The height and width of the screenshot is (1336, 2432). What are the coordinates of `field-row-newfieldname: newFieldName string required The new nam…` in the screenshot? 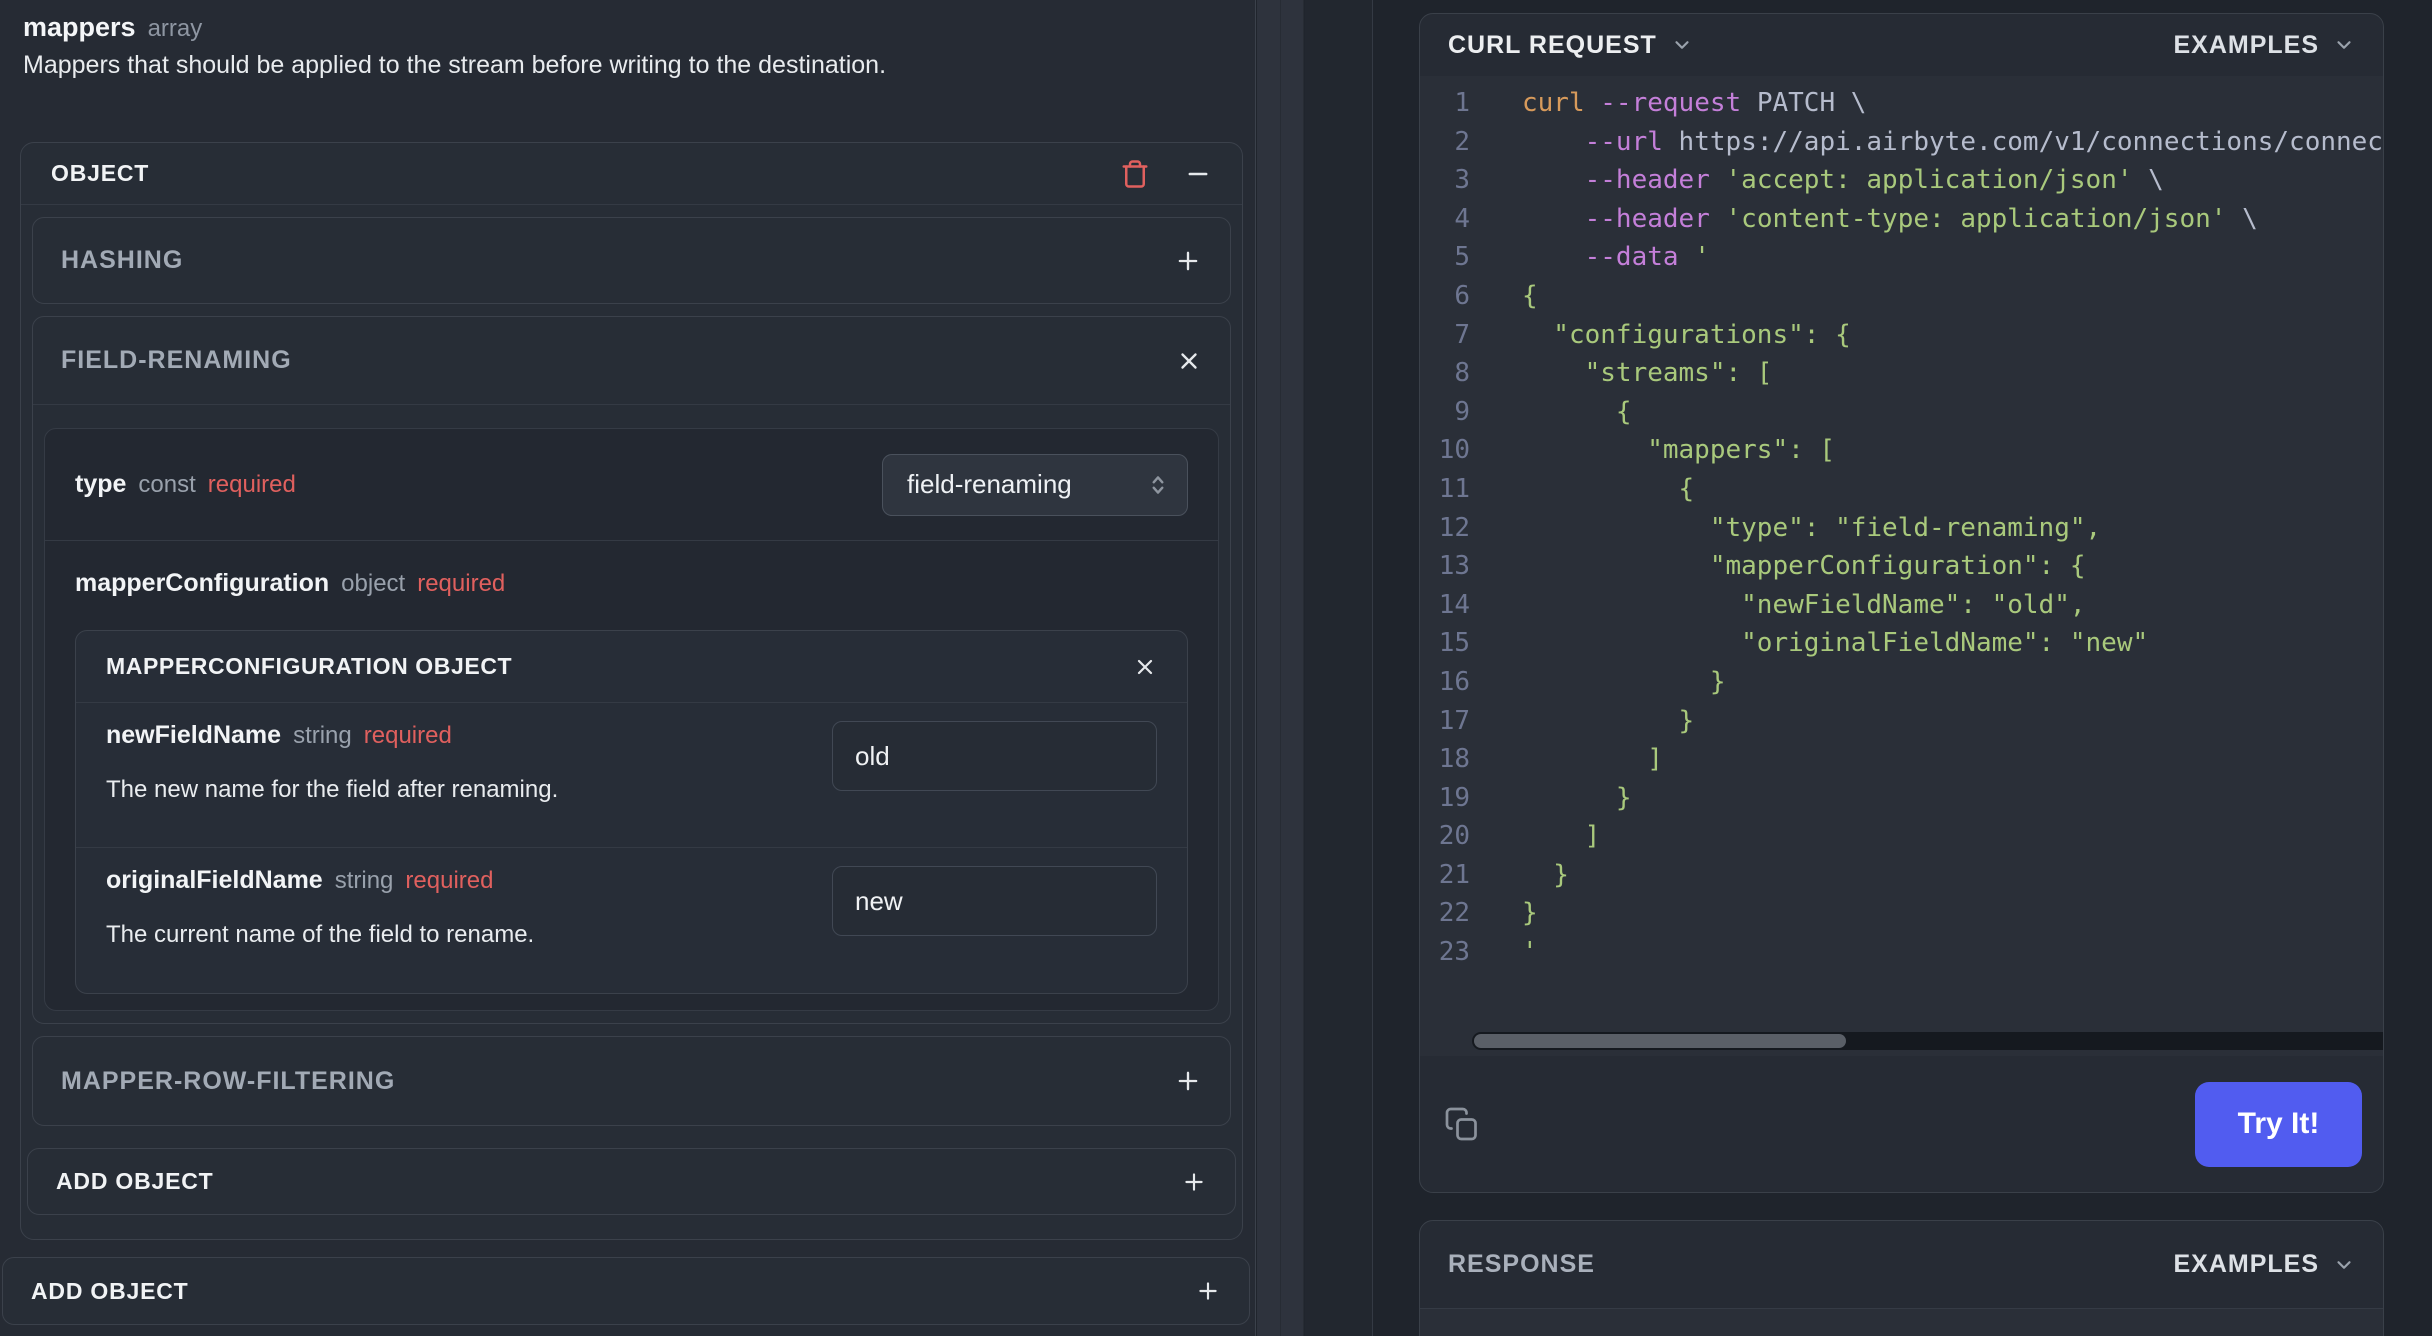 It's located at (631, 775).